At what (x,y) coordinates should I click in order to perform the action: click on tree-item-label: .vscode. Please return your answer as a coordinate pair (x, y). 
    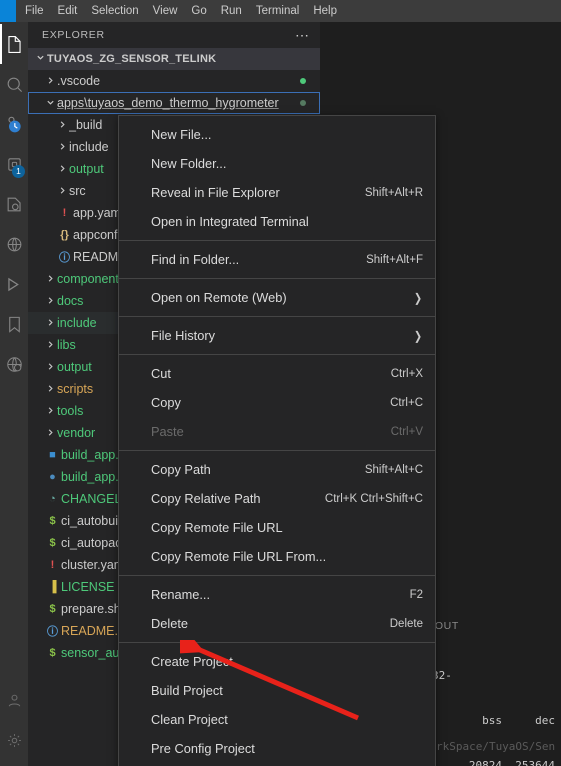
    Looking at the image, I should click on (79, 81).